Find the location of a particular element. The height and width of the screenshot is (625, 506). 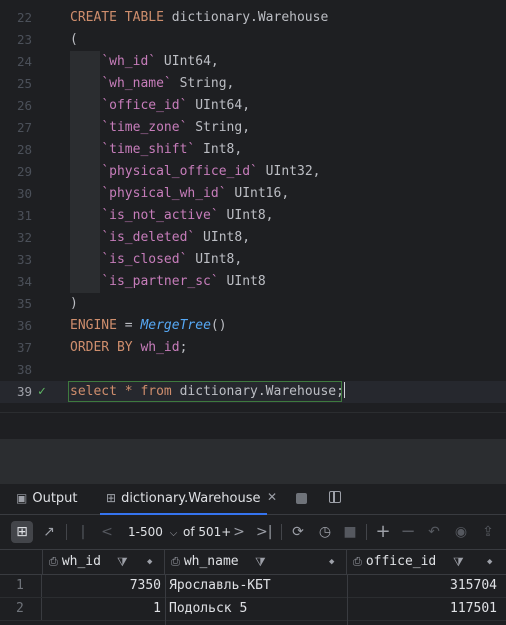

line-number: 22 is located at coordinates (24, 17).